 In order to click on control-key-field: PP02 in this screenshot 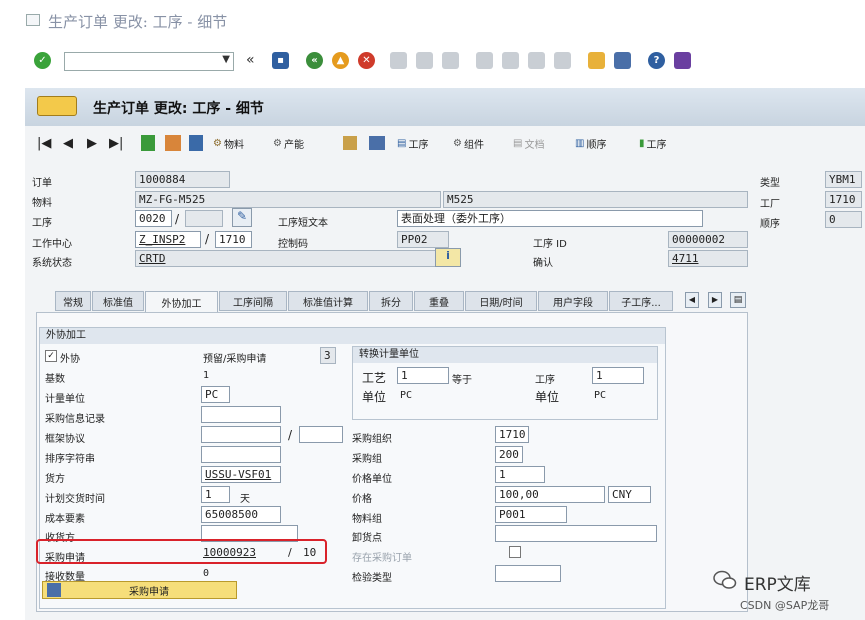, I will do `click(423, 239)`.